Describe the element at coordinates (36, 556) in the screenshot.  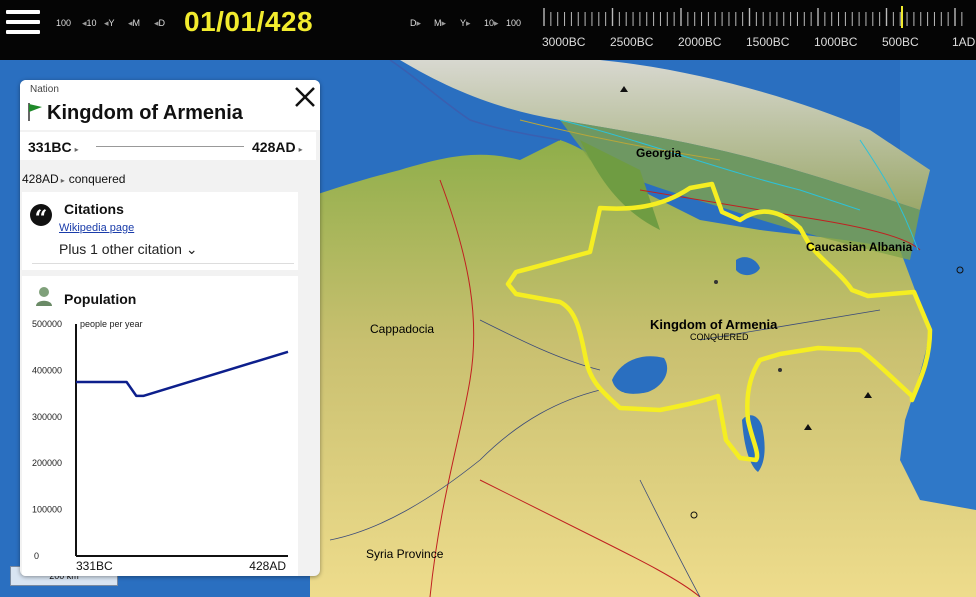
I see `y-tick-label: 0` at that location.